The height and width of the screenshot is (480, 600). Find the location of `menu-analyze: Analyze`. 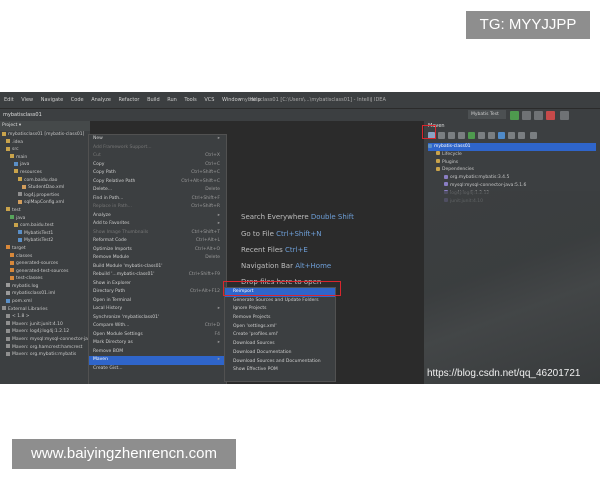

menu-analyze: Analyze is located at coordinates (101, 100).